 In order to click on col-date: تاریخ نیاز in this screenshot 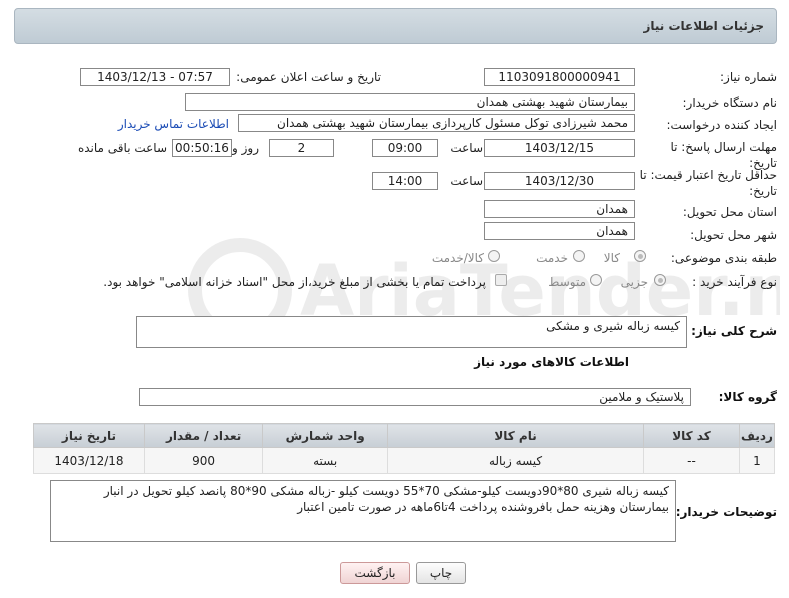, I will do `click(89, 435)`.